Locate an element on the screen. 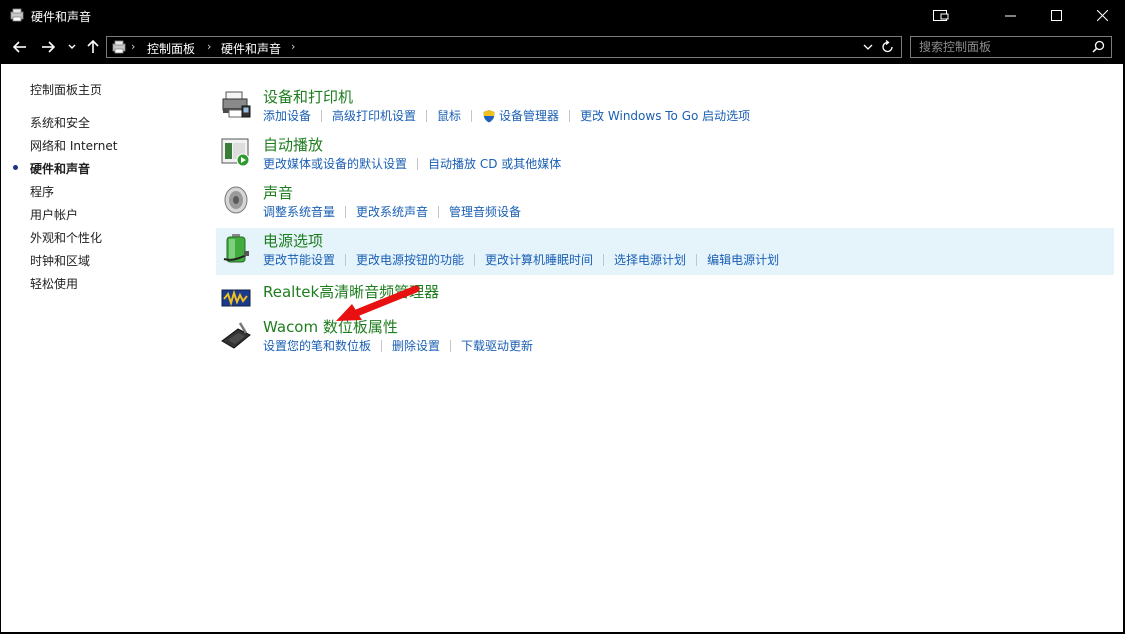 The image size is (1125, 634). up-button is located at coordinates (93, 47).